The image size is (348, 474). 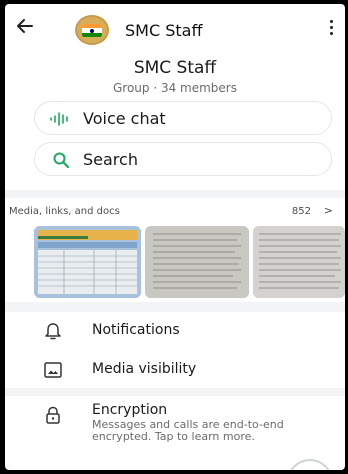 What do you see at coordinates (174, 88) in the screenshot?
I see `group-subtitle: Group · 34 members` at bounding box center [174, 88].